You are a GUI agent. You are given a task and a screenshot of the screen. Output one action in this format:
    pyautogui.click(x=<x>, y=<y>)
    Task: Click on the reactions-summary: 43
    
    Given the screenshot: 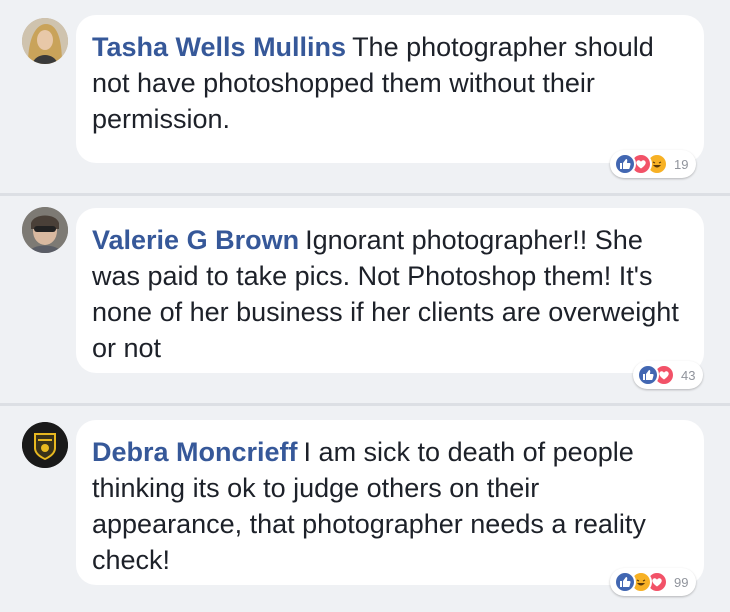 What is the action you would take?
    pyautogui.click(x=668, y=375)
    